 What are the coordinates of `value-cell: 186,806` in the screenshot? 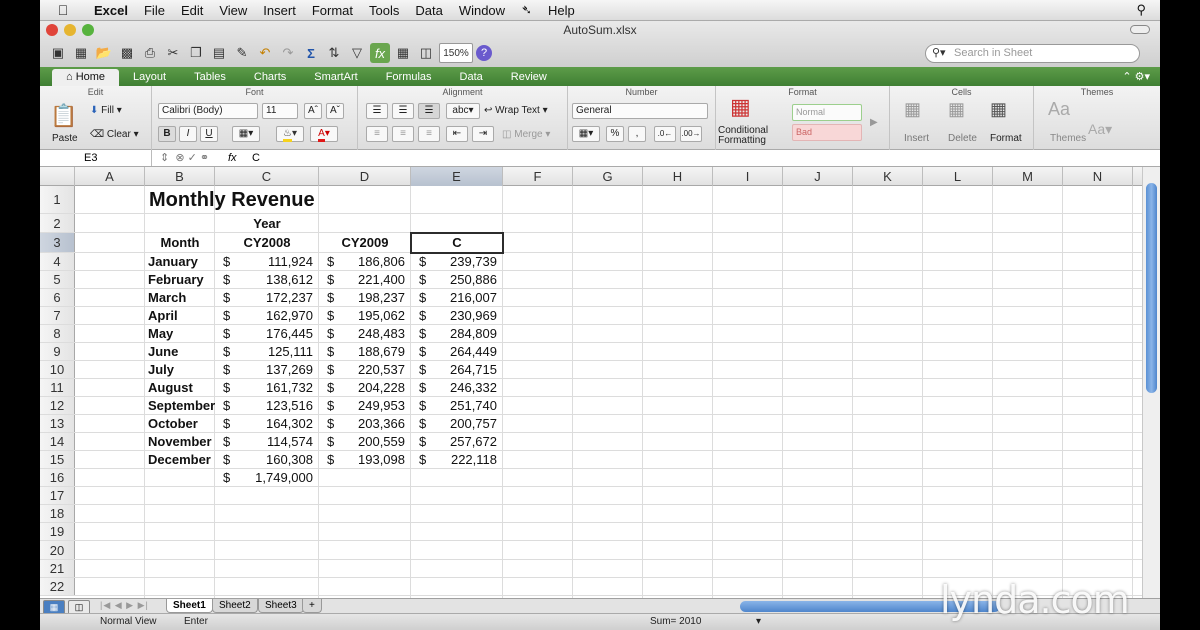 It's located at (362, 262).